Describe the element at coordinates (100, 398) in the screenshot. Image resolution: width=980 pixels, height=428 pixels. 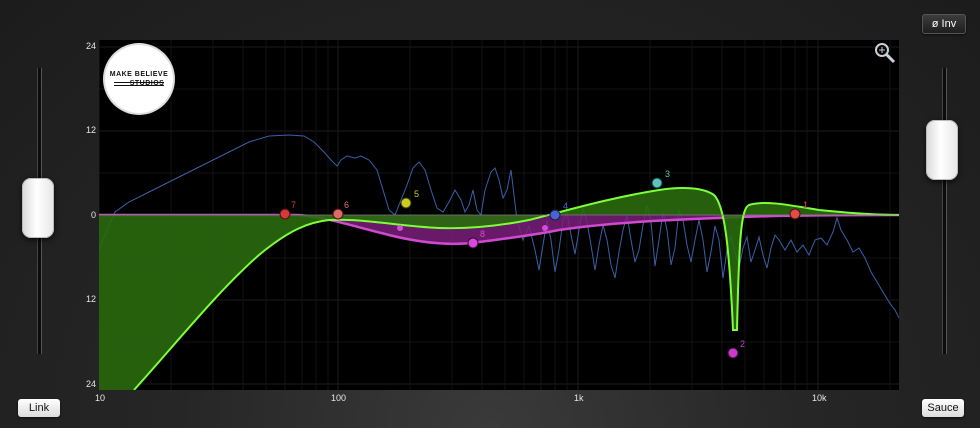
I see `x-label-10: 10` at that location.